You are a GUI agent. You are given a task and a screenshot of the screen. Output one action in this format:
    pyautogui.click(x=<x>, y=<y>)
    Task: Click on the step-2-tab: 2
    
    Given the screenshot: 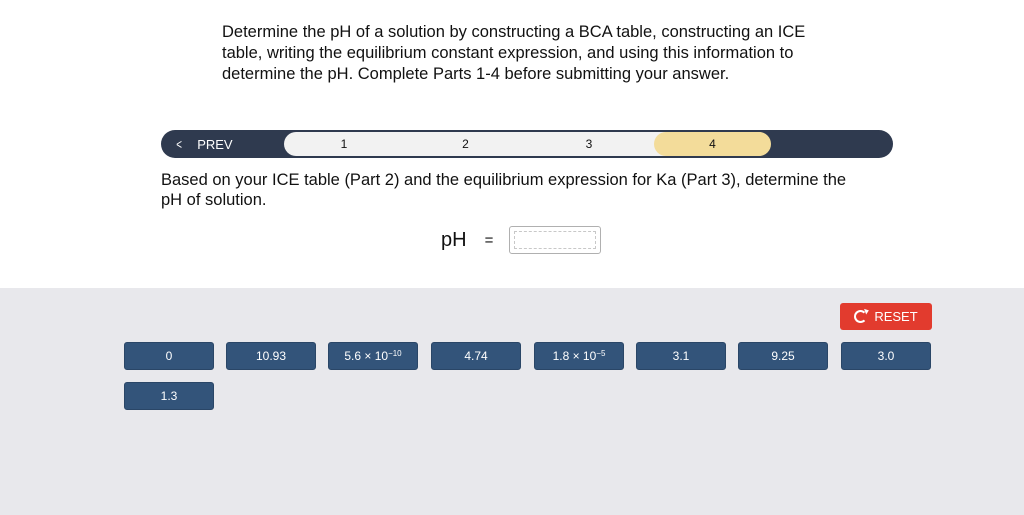 What is the action you would take?
    pyautogui.click(x=465, y=144)
    